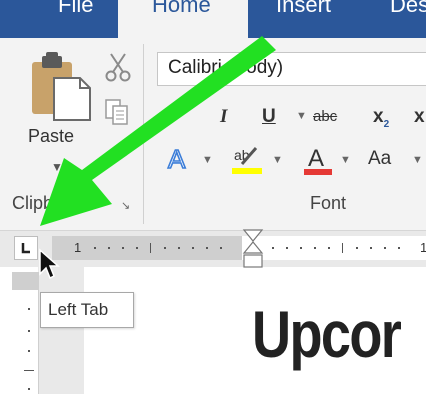  What do you see at coordinates (328, 203) in the screenshot?
I see `font-group-label: Font` at bounding box center [328, 203].